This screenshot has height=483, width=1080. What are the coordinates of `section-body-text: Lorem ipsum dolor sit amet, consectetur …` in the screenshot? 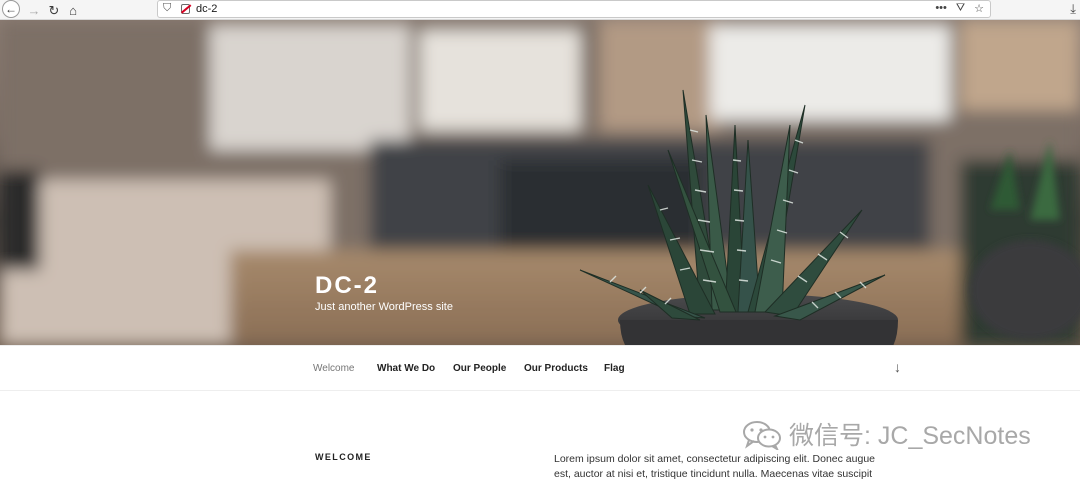 It's located at (714, 466).